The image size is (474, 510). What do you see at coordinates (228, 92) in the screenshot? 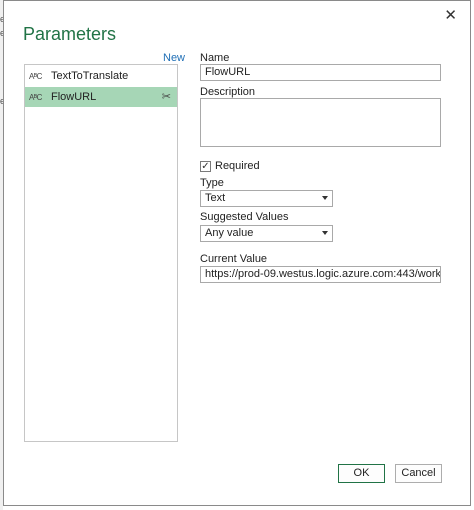
I see `description-label: Description` at bounding box center [228, 92].